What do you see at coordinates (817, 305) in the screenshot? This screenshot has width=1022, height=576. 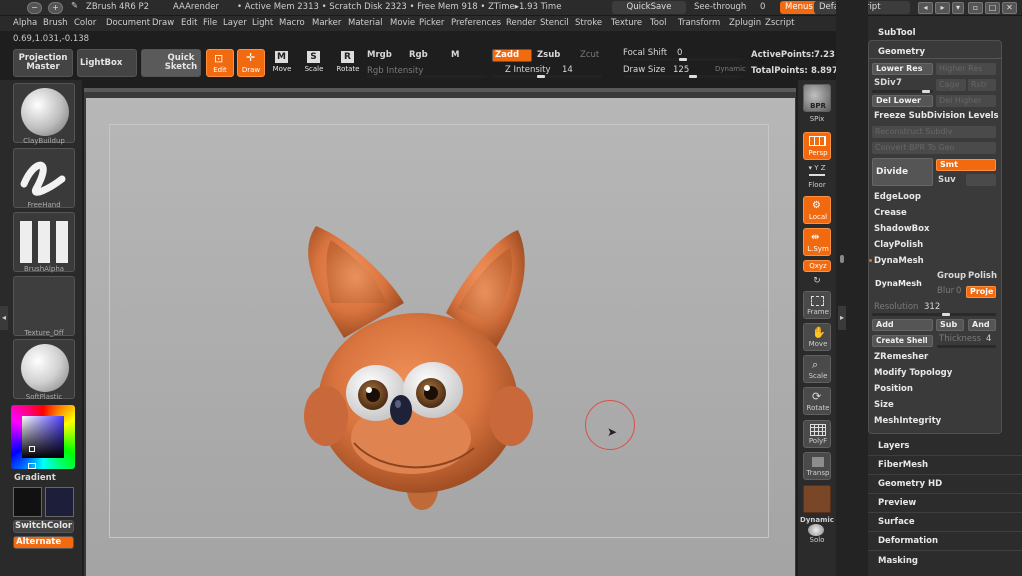 I see `frame-button: Frame` at bounding box center [817, 305].